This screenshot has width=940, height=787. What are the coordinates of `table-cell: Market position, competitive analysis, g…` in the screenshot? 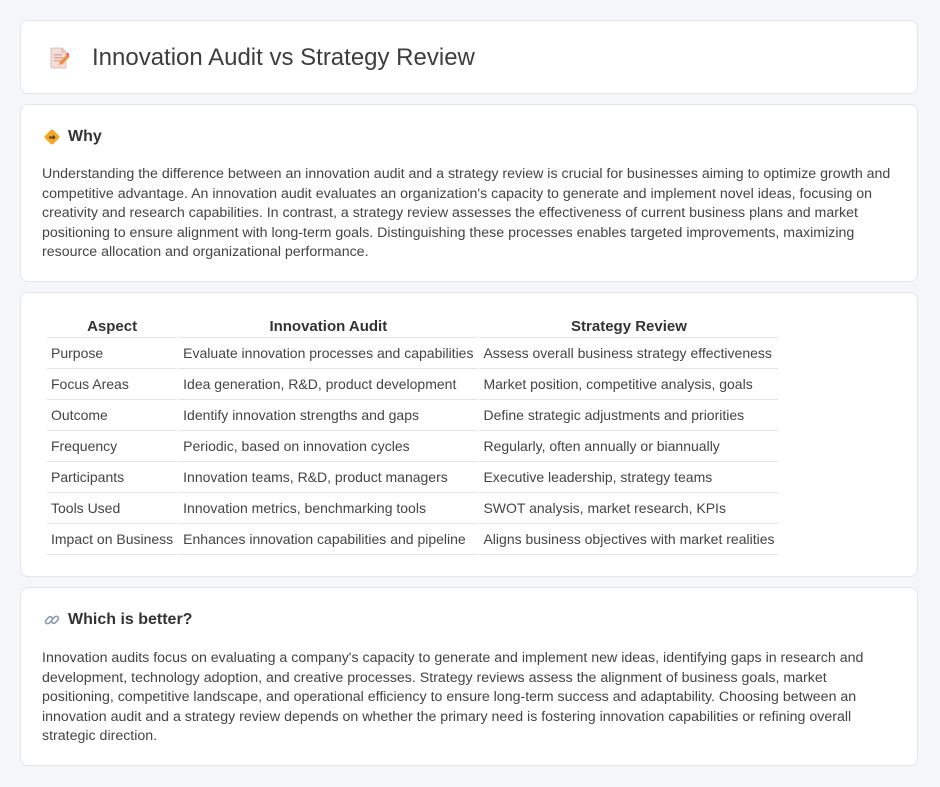 It's located at (629, 384).